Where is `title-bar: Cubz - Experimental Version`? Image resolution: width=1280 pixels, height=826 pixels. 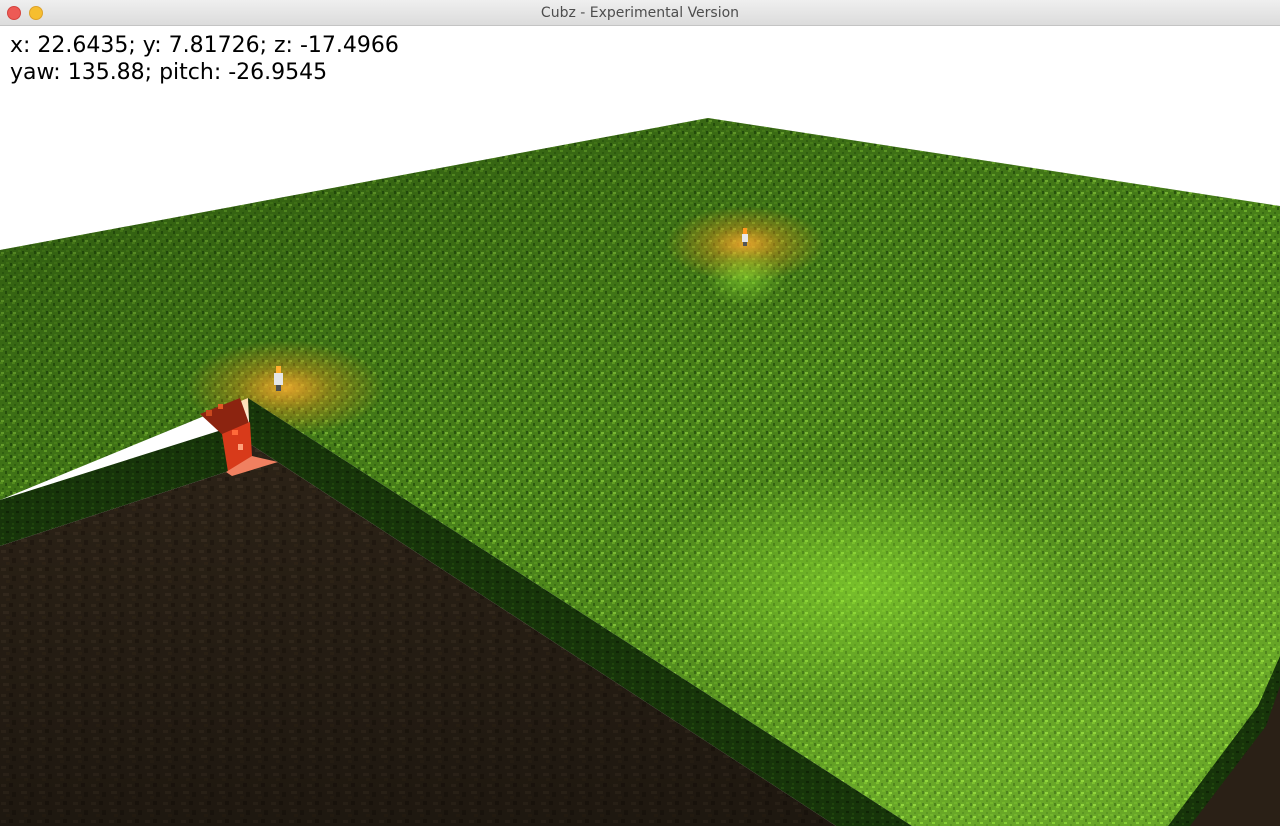 title-bar: Cubz - Experimental Version is located at coordinates (640, 13).